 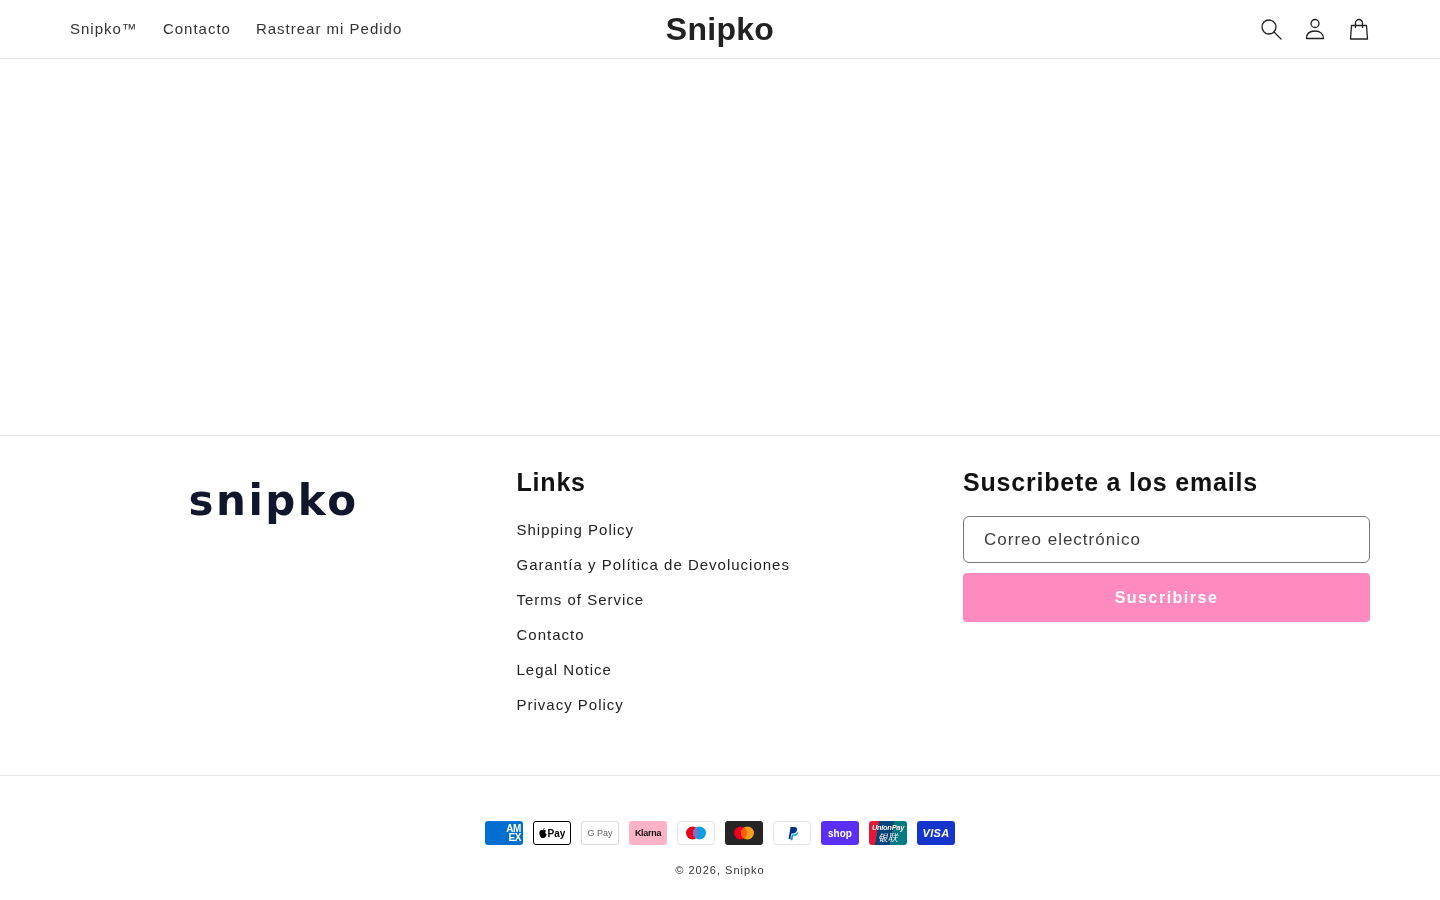 What do you see at coordinates (792, 833) in the screenshot?
I see `p-logo-icon` at bounding box center [792, 833].